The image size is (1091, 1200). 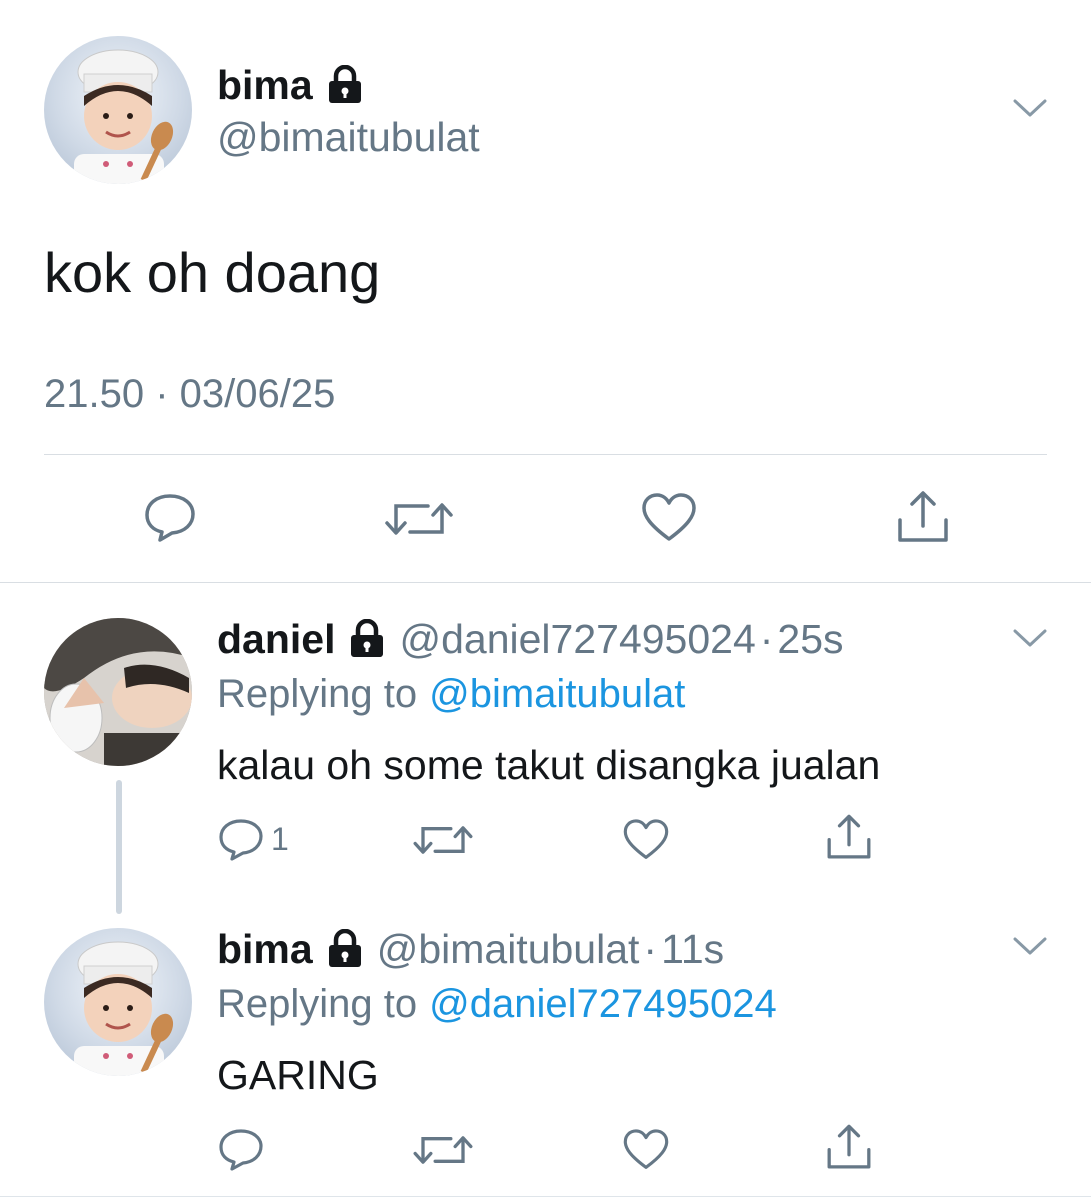 I want to click on replying-to-link: @daniel727495024, so click(x=603, y=1004).